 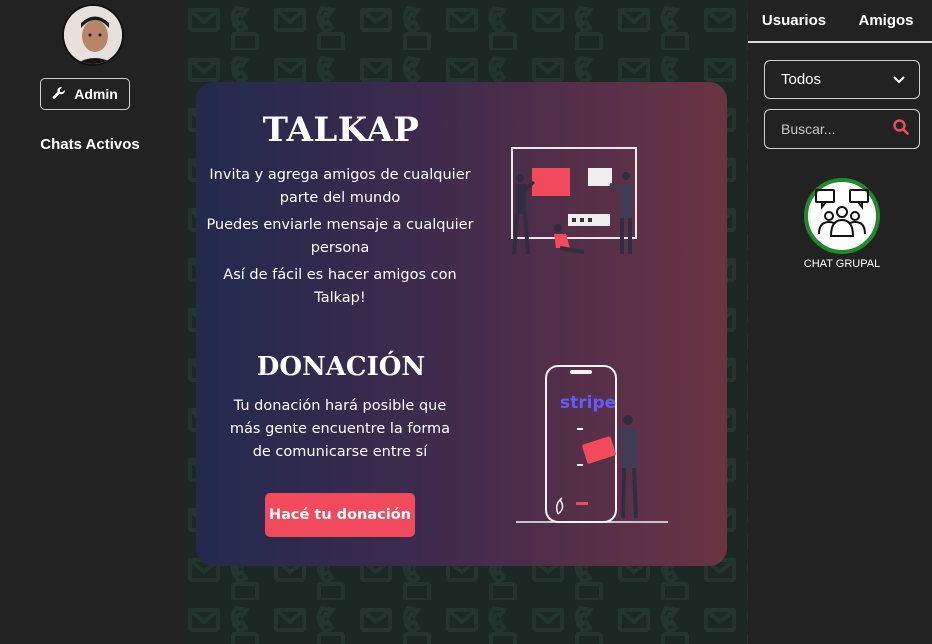 What do you see at coordinates (899, 79) in the screenshot?
I see `chevron-down-icon` at bounding box center [899, 79].